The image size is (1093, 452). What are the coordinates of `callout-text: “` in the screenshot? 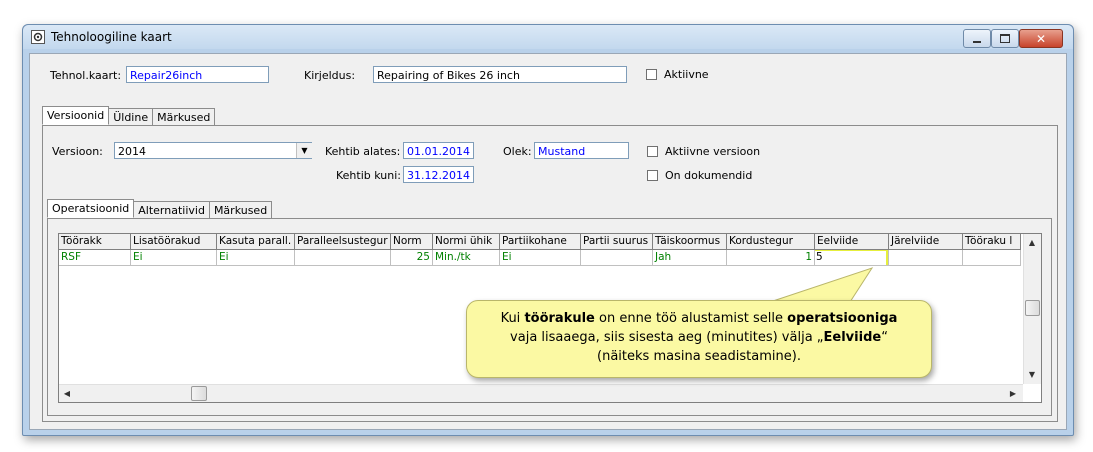 It's located at (884, 337).